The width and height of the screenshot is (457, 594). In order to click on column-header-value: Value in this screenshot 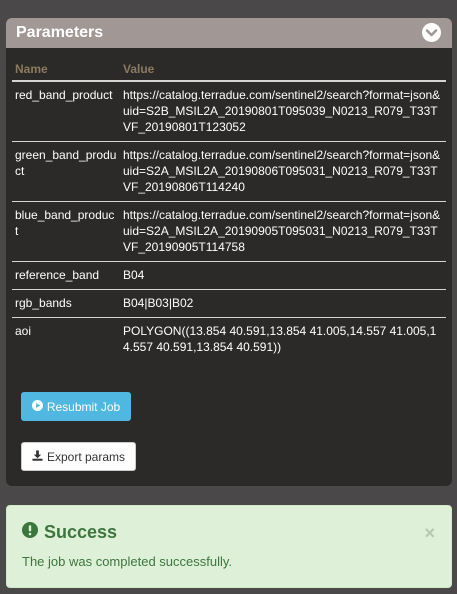, I will do `click(283, 69)`.